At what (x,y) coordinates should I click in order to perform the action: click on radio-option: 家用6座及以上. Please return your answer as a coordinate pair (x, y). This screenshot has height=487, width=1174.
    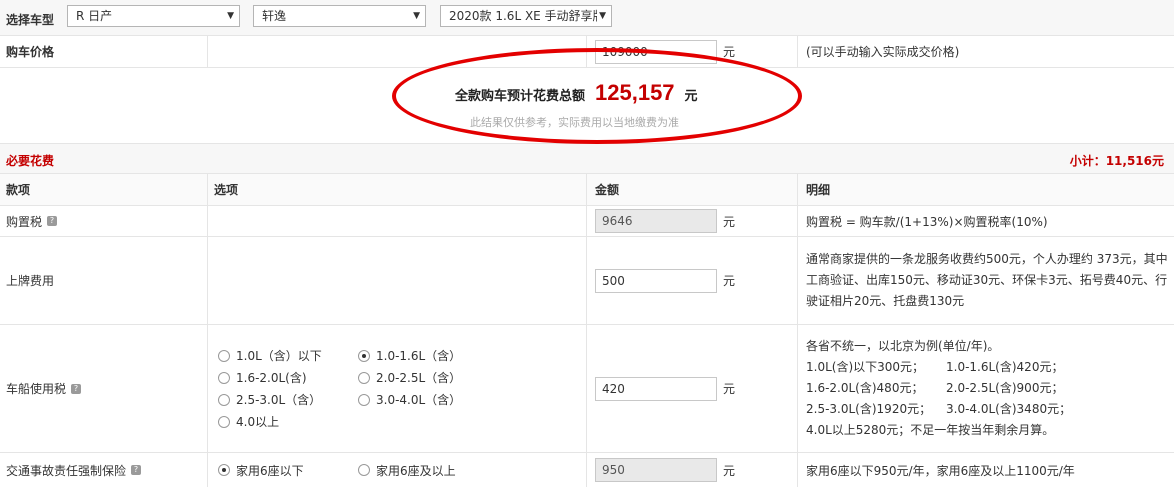
    Looking at the image, I should click on (418, 470).